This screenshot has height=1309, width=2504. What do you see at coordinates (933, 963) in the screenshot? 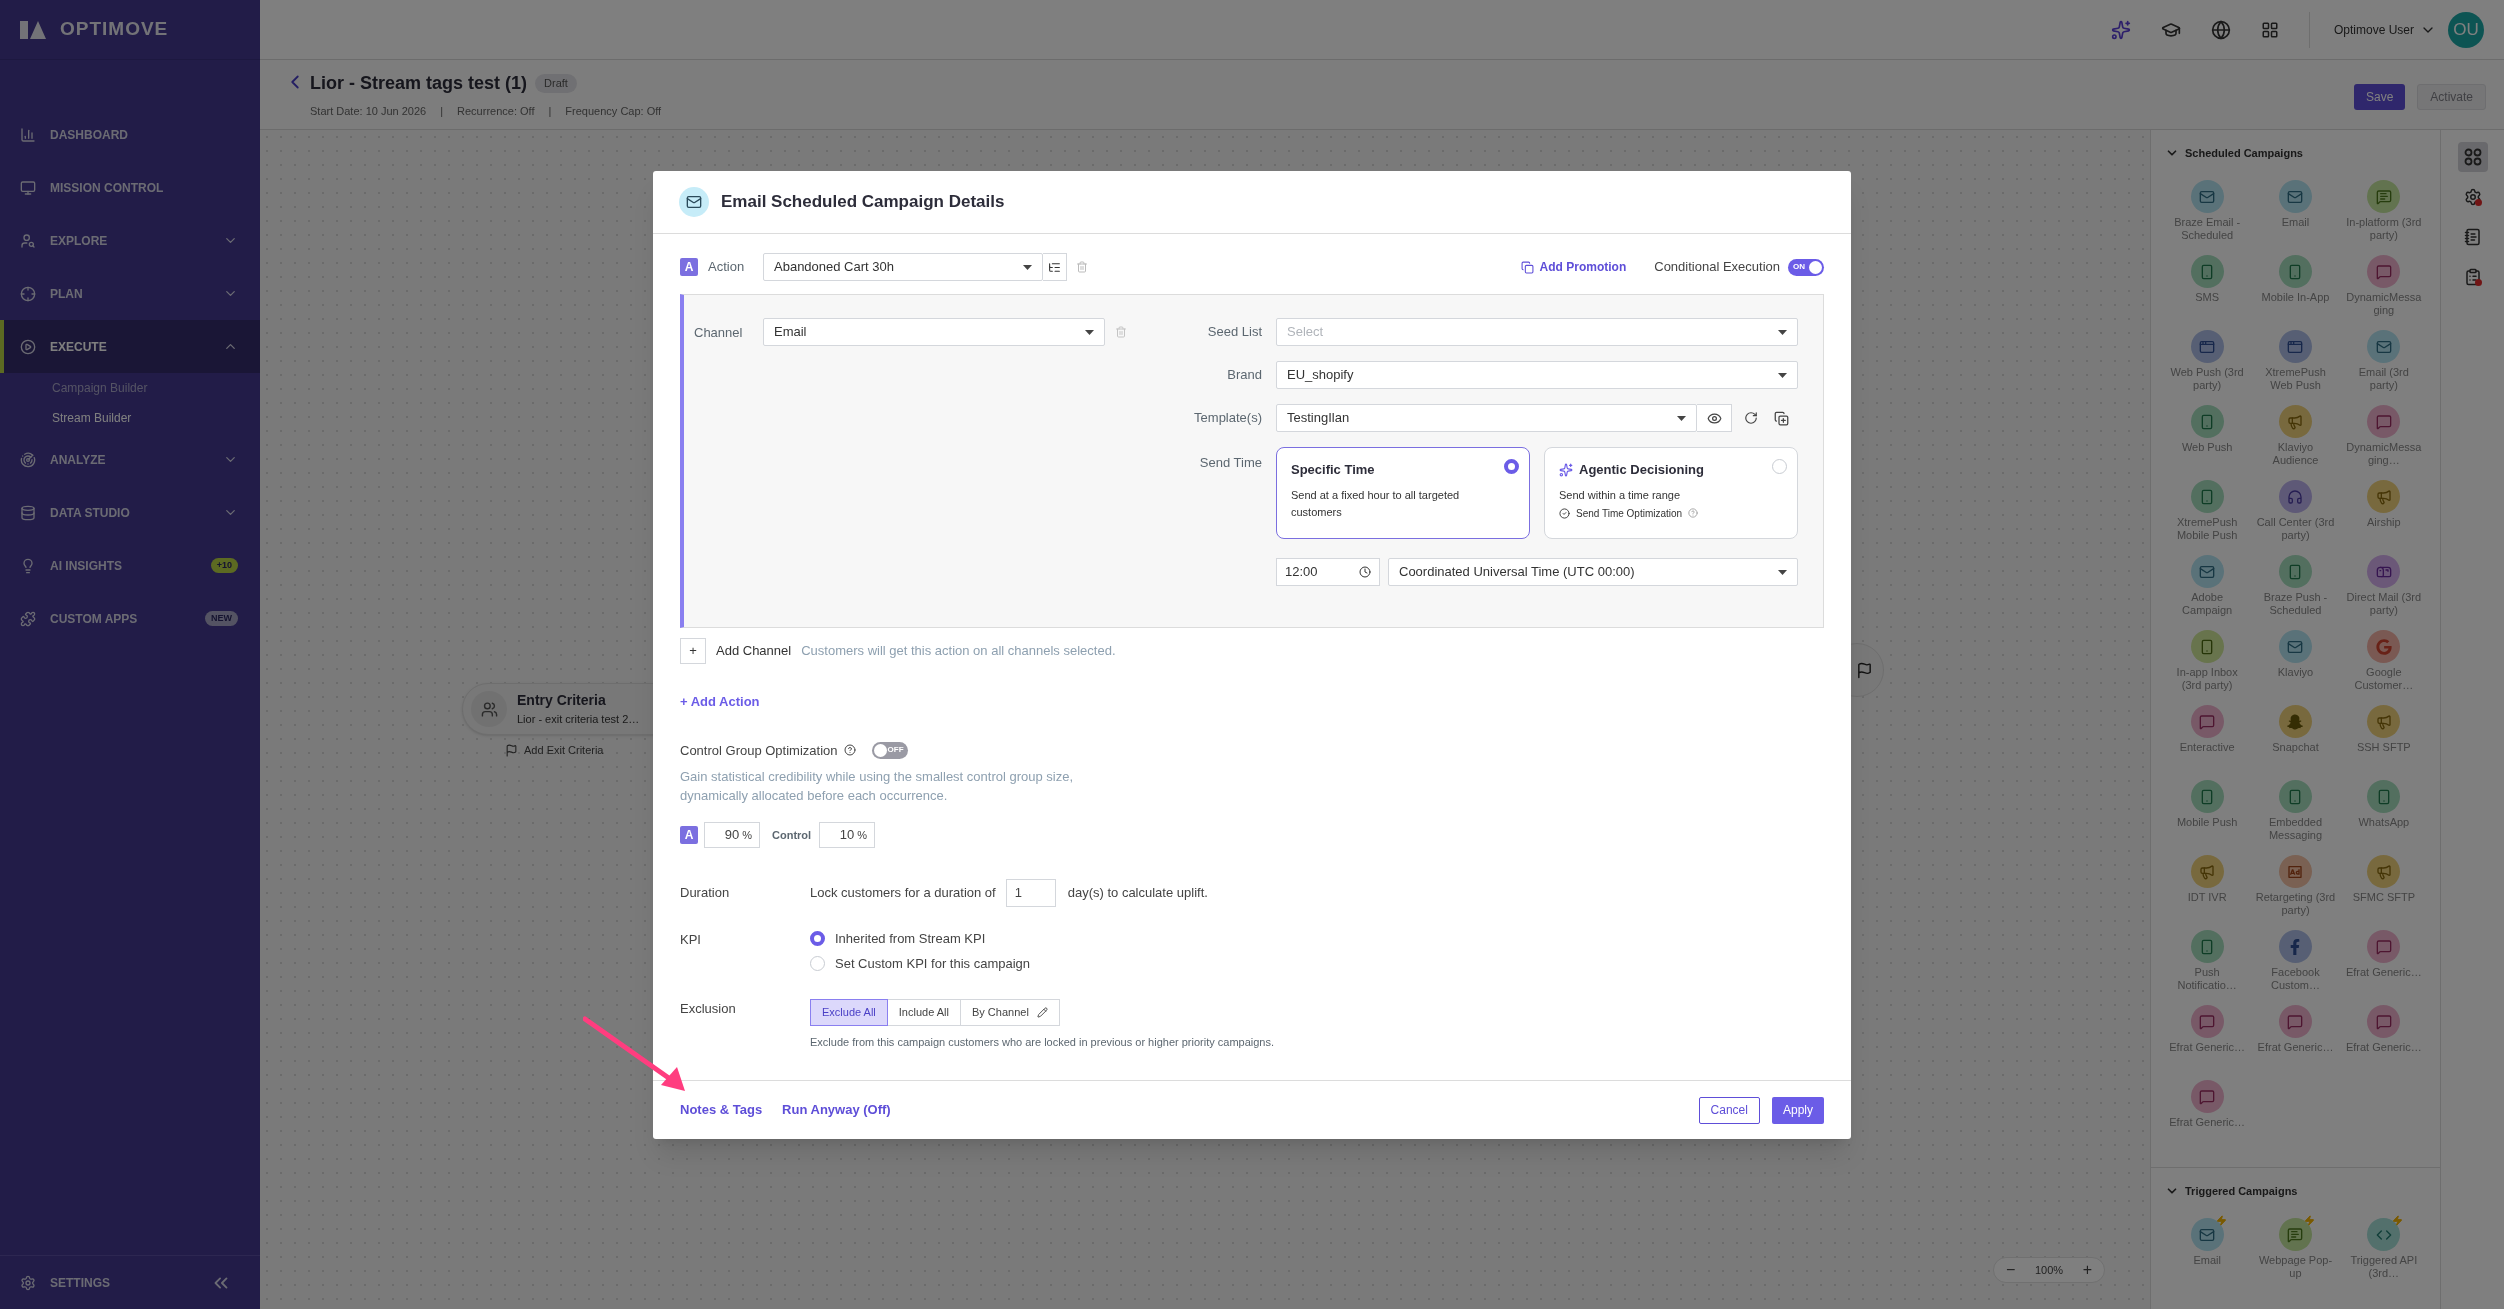
I see `radio-label: Set Custom KPI for this campaign` at bounding box center [933, 963].